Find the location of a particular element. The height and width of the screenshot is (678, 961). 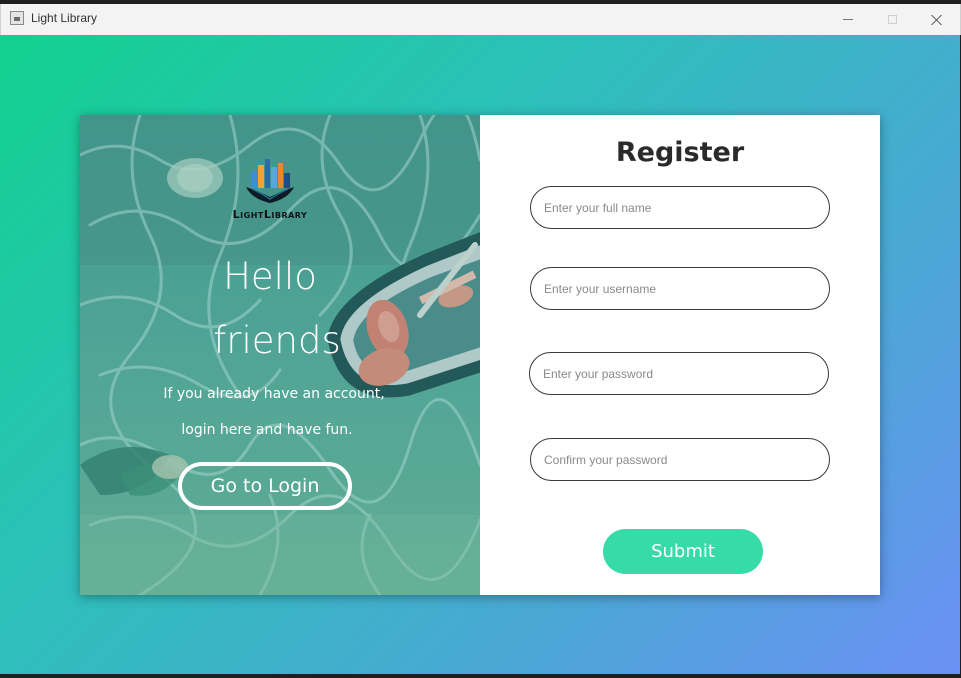

register-title: Register is located at coordinates (680, 152).